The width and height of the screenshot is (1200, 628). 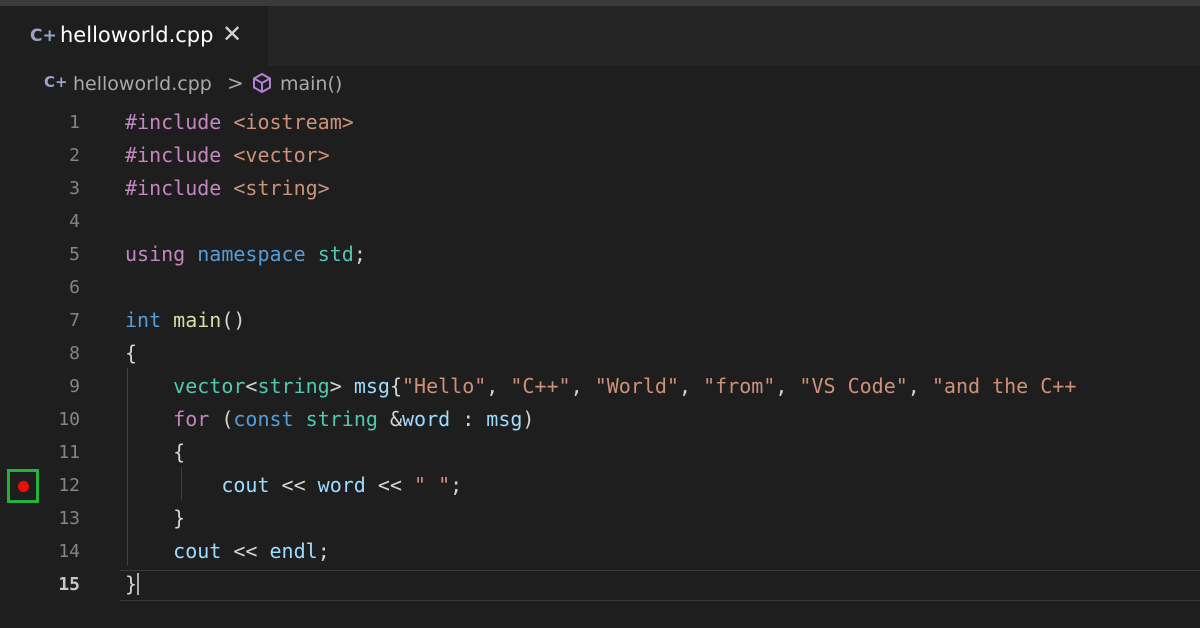 What do you see at coordinates (600, 157) in the screenshot?
I see `code-line: 2 #include <vector>` at bounding box center [600, 157].